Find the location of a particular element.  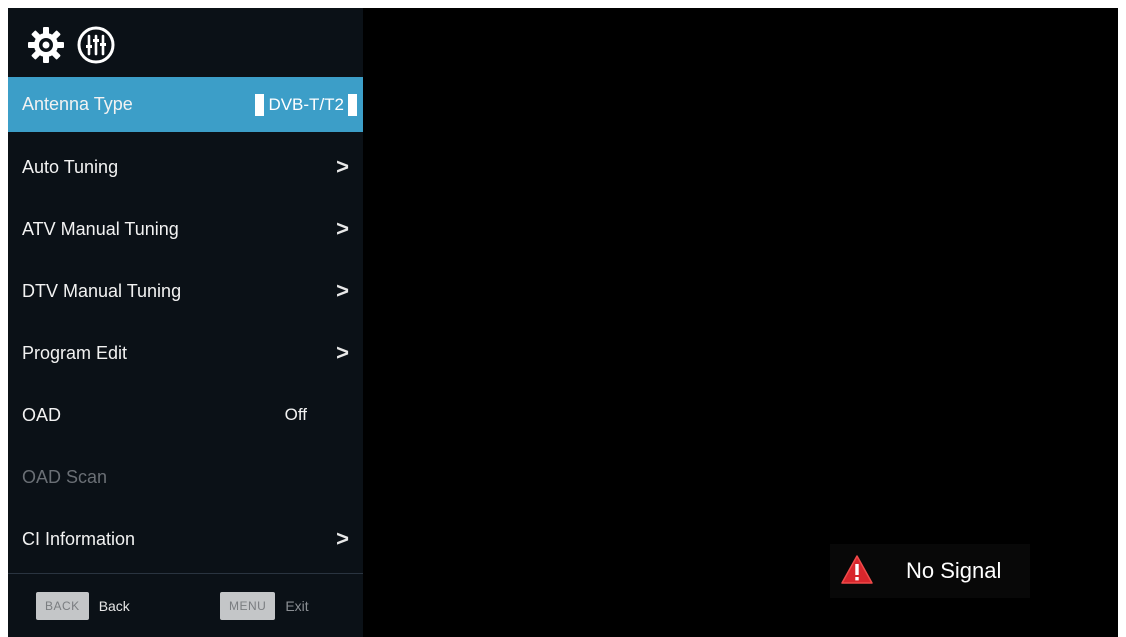

menu-footer: BACK Back MENU Exit is located at coordinates (185, 605).